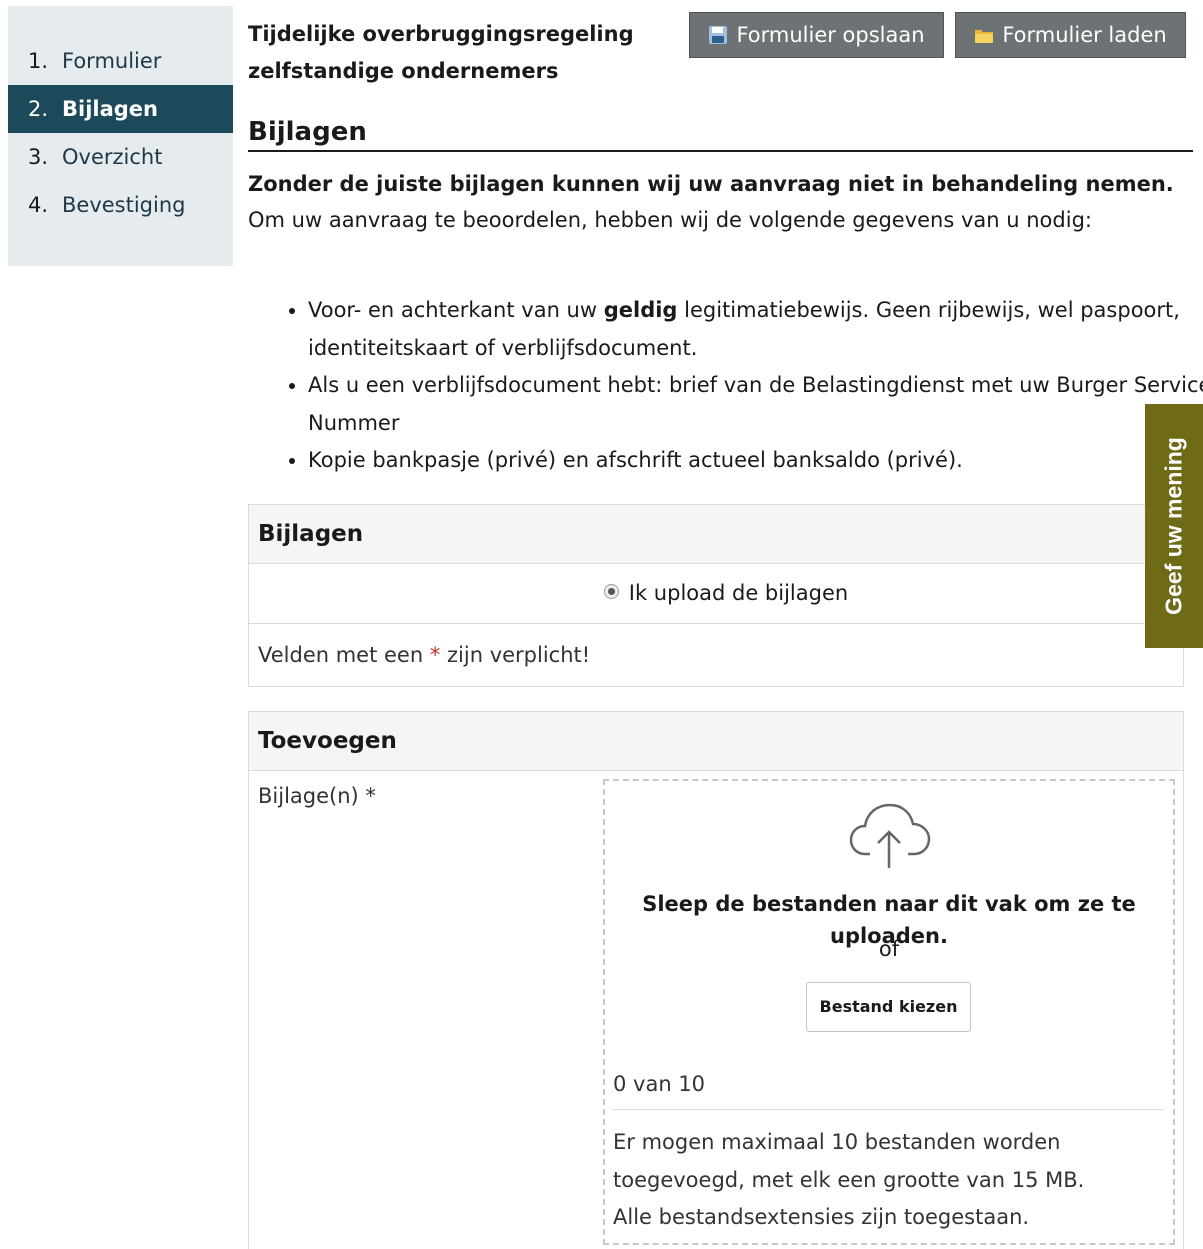 This screenshot has height=1249, width=1203. I want to click on folder-icon, so click(984, 38).